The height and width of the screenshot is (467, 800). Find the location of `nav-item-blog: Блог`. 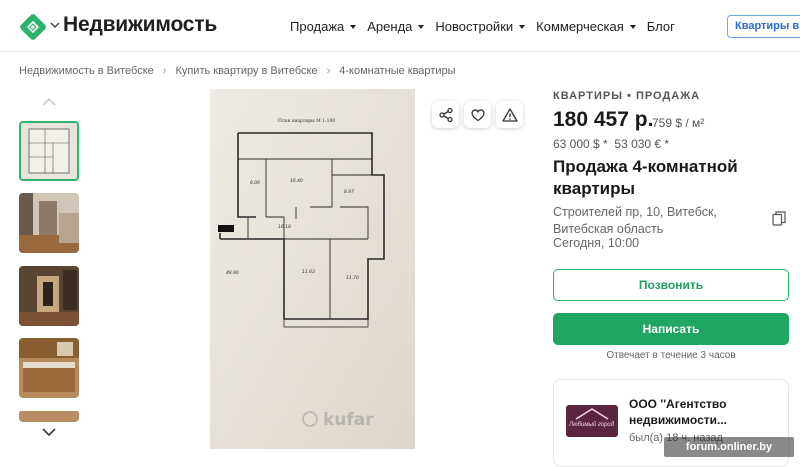

nav-item-blog: Блог is located at coordinates (661, 26).